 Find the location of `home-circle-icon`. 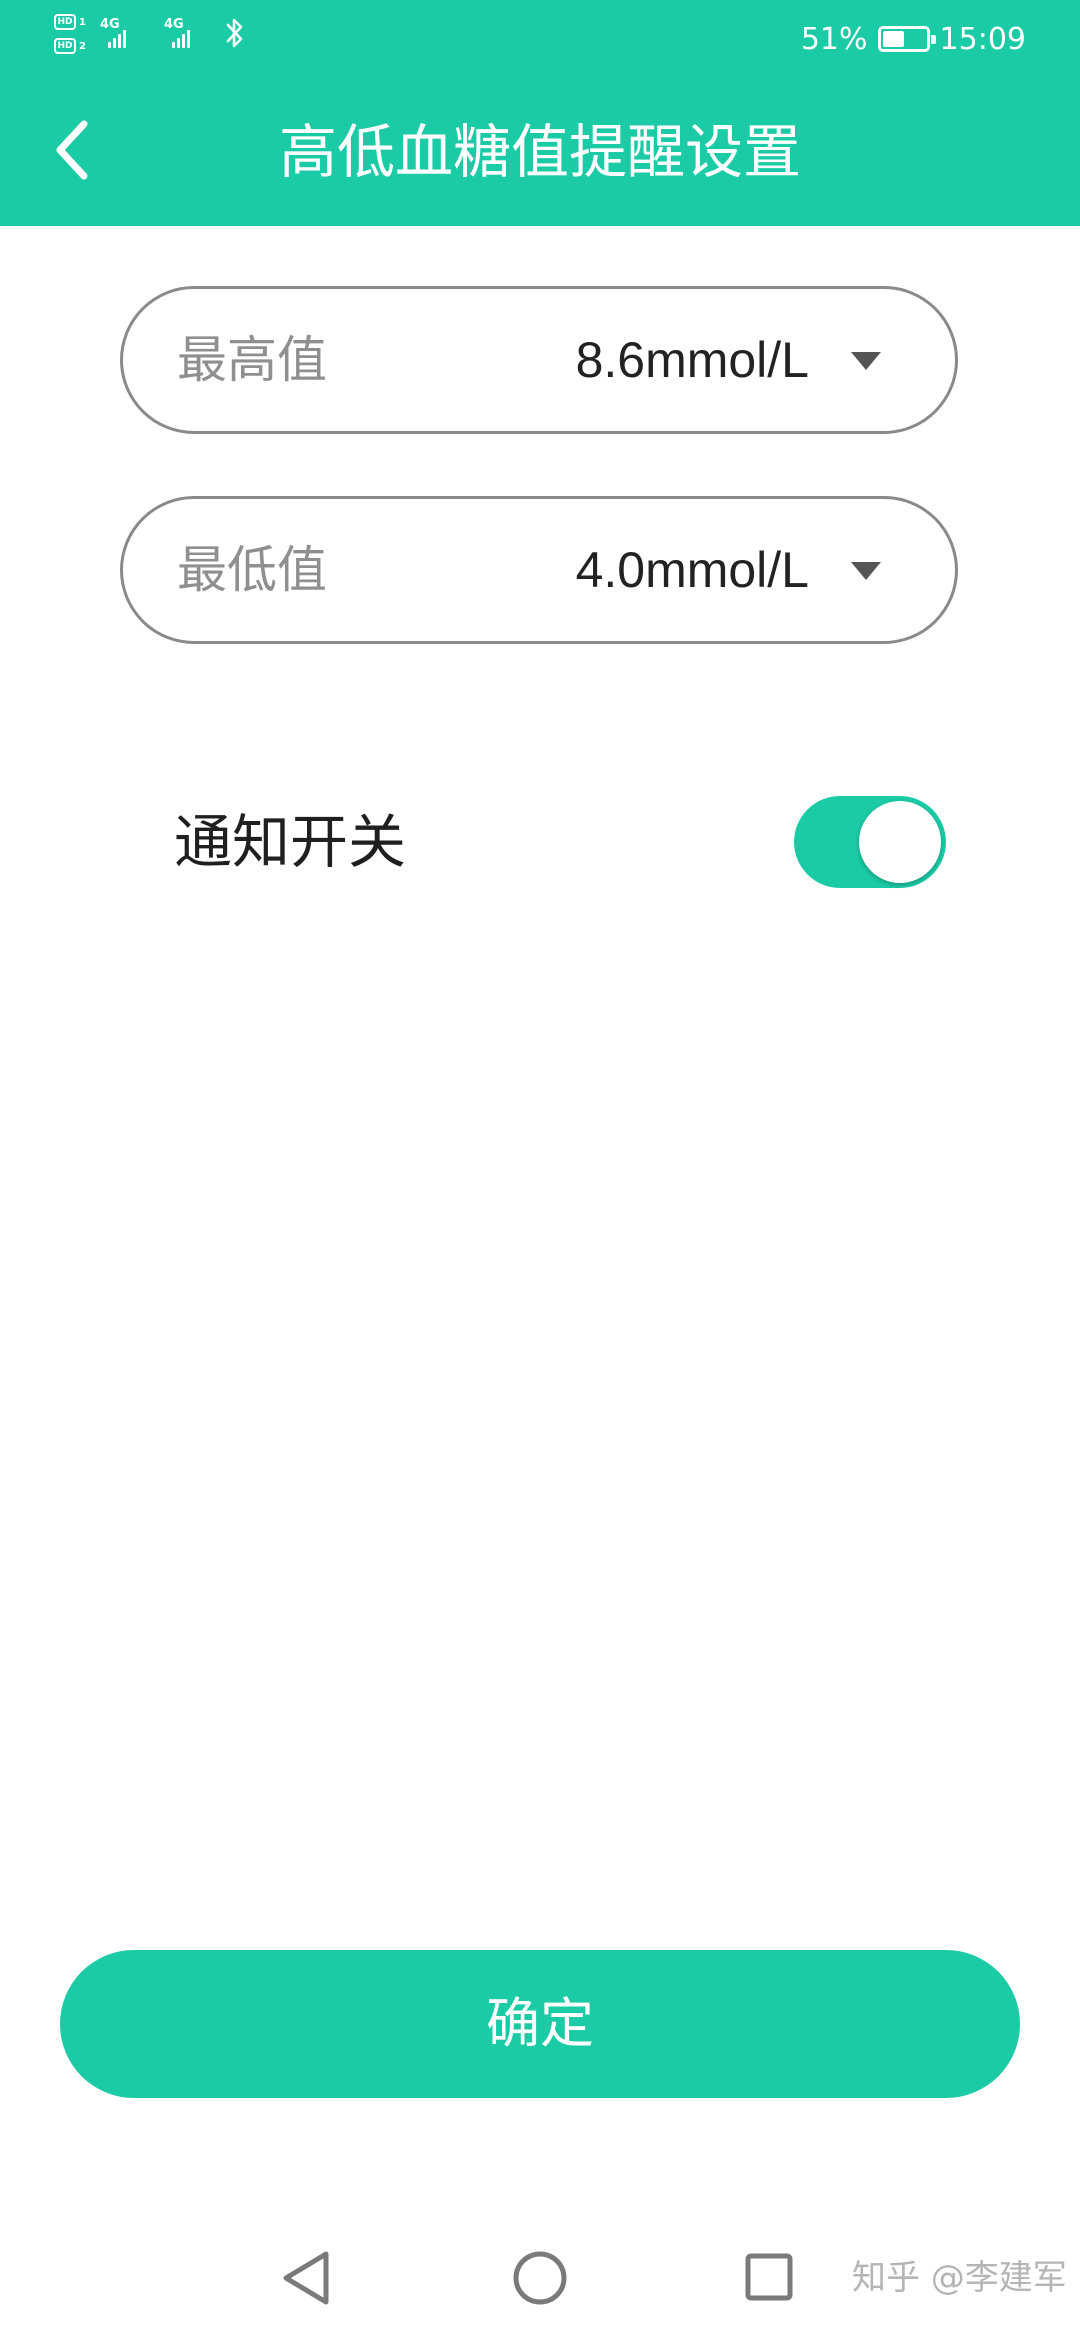

home-circle-icon is located at coordinates (540, 2278).